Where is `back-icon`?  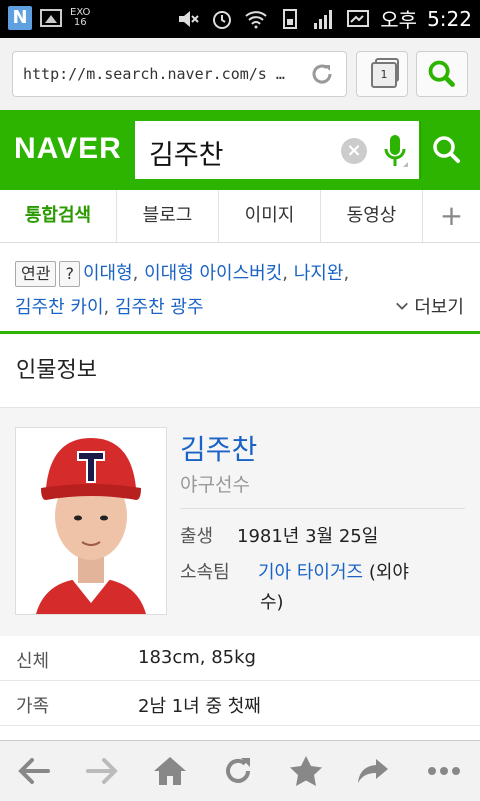 back-icon is located at coordinates (34, 771).